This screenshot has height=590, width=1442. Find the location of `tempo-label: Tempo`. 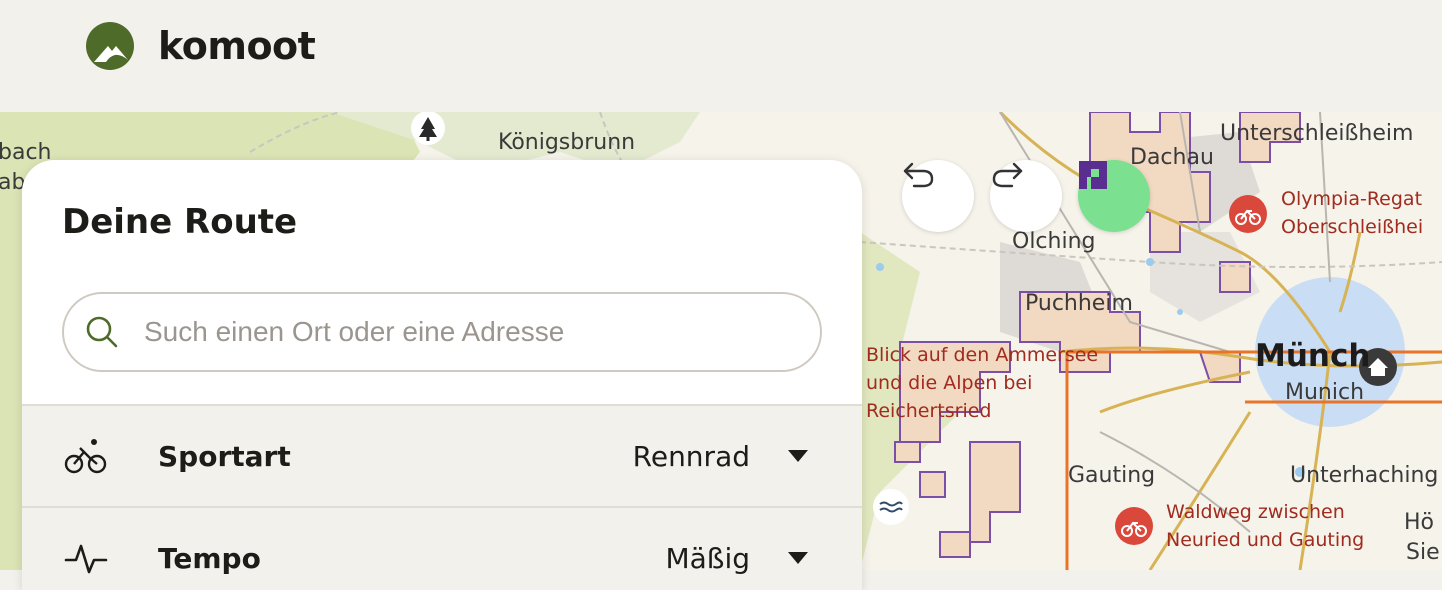

tempo-label: Tempo is located at coordinates (209, 558).